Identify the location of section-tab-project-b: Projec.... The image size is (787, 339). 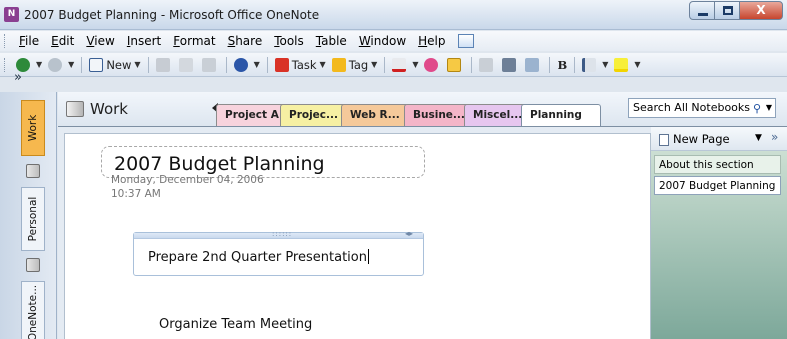
(313, 115).